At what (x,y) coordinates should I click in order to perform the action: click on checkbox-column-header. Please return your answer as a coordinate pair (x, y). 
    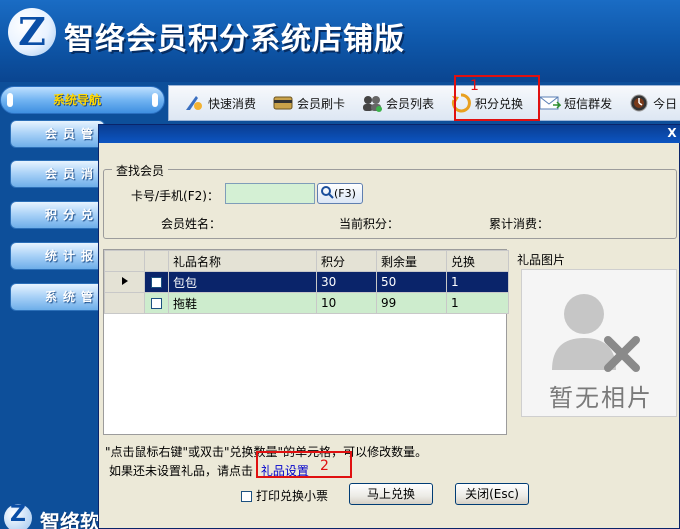
    Looking at the image, I should click on (156, 261).